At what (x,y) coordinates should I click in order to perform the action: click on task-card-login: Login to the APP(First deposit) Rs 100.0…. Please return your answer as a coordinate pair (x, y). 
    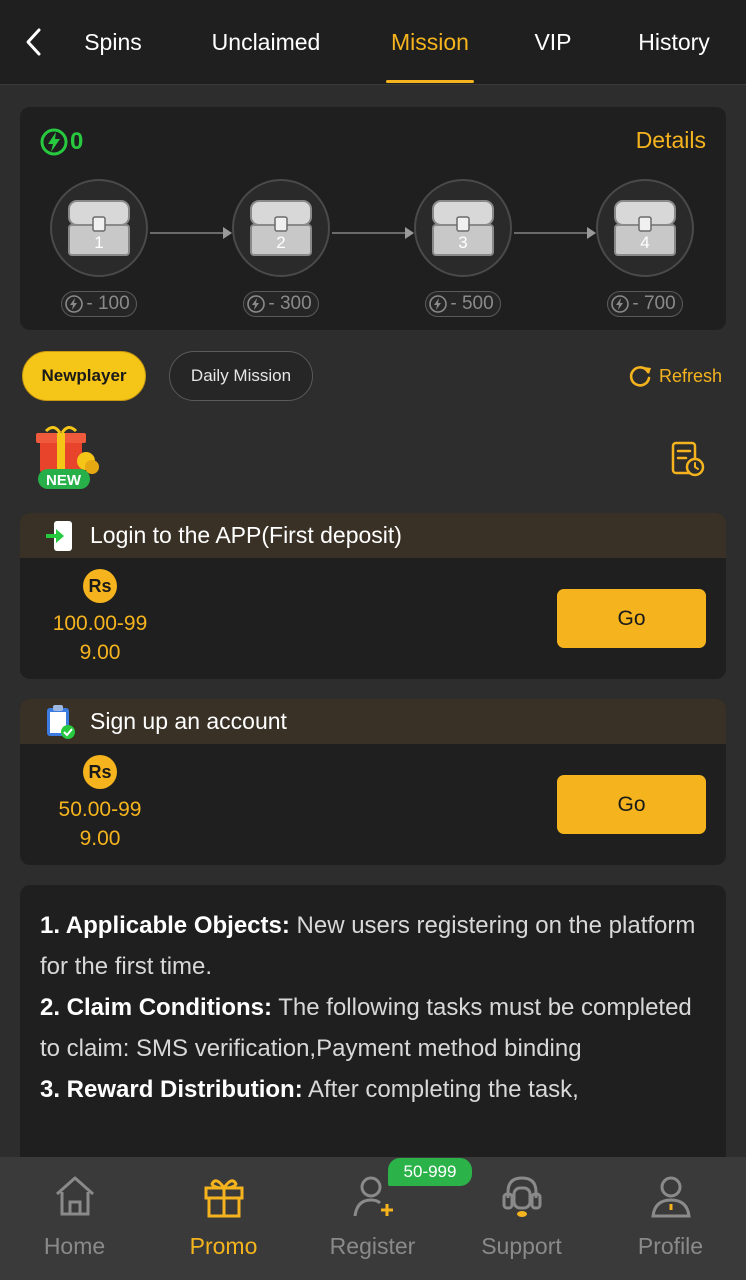
    Looking at the image, I should click on (373, 596).